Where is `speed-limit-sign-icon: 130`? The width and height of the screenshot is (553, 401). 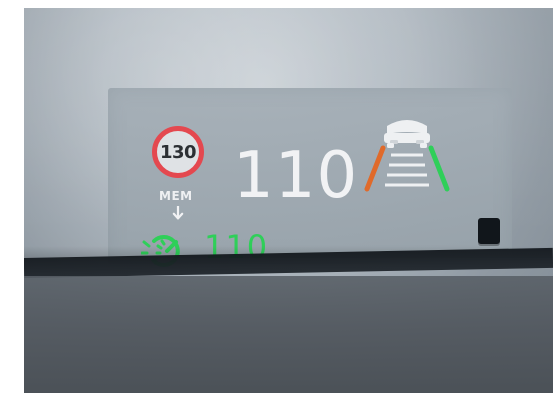 speed-limit-sign-icon: 130 is located at coordinates (178, 152).